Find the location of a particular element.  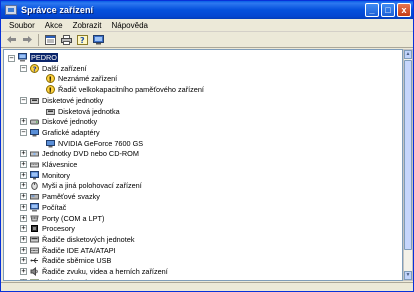

tree-category: Diskové jednotky is located at coordinates (63, 121).